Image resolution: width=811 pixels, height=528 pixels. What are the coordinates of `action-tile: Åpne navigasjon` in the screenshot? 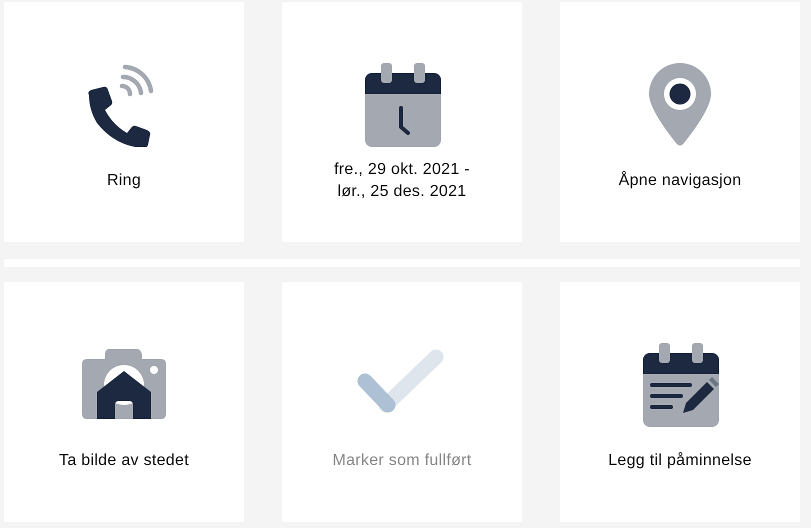 It's located at (680, 122).